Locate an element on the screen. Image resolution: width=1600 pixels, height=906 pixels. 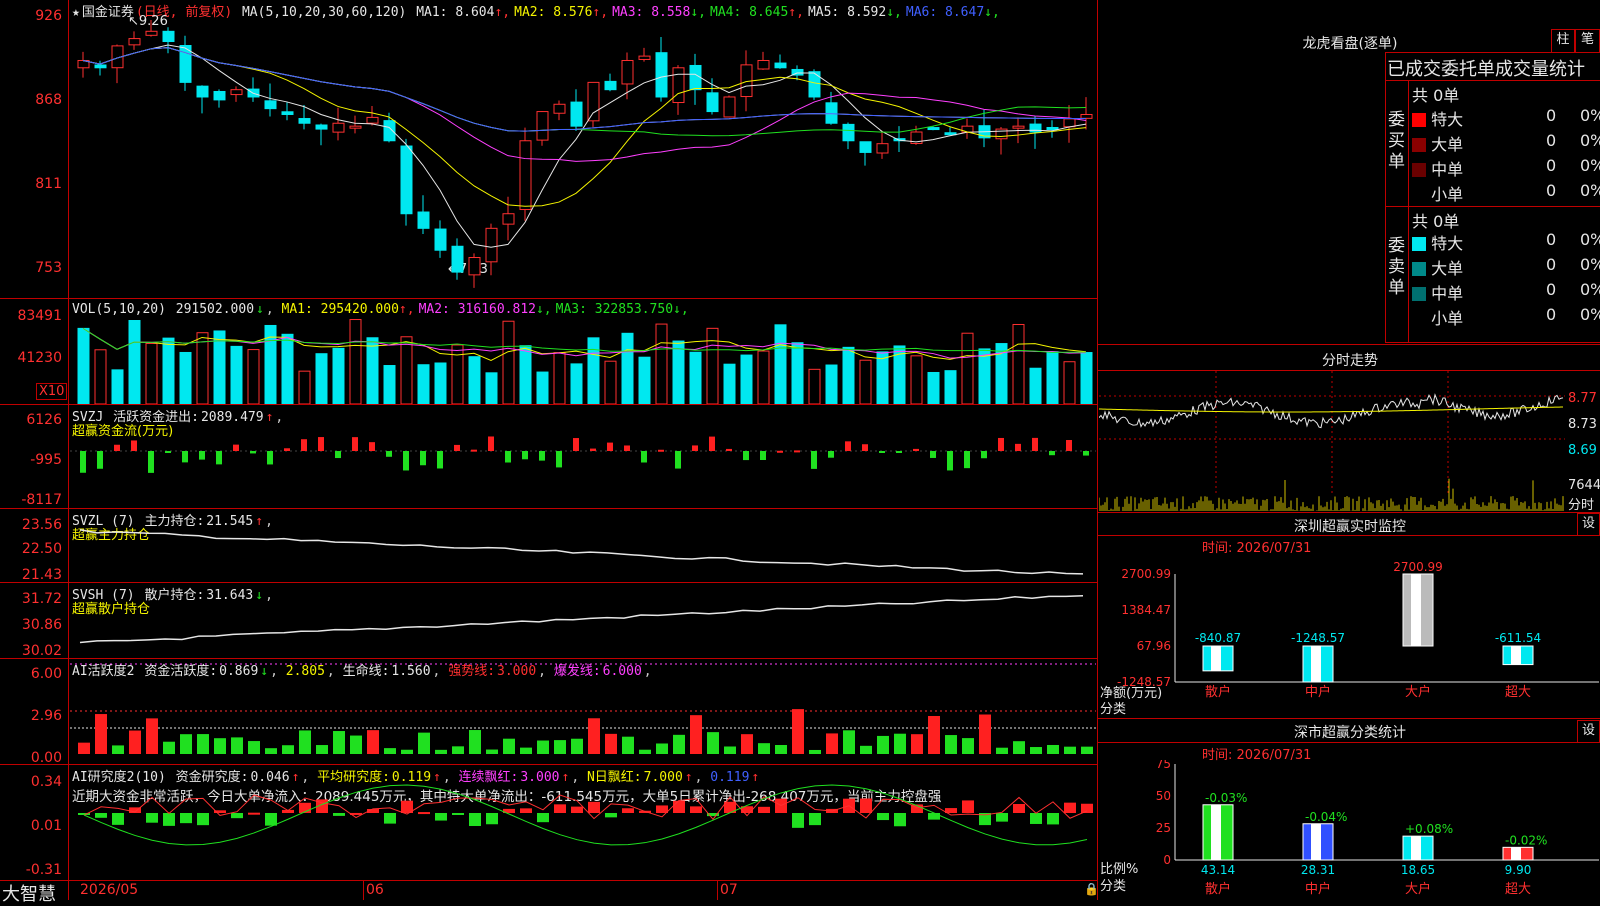
ma-item: MA2: 316160.812↓, is located at coordinates (485, 309).